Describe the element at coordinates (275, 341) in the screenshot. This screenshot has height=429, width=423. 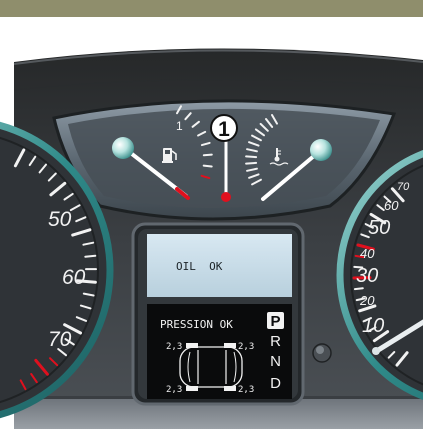
I see `gear-letter-r: R` at that location.